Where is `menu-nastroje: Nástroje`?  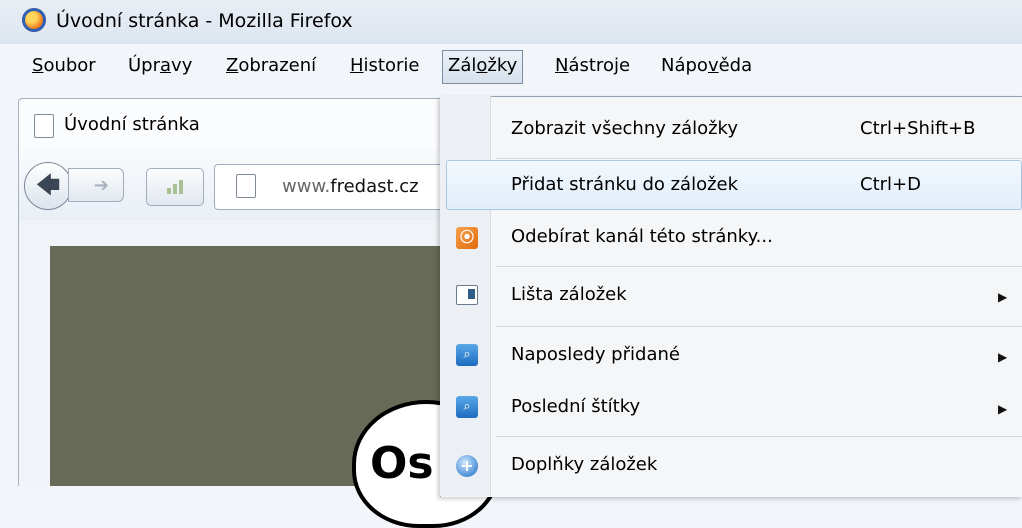 menu-nastroje: Nástroje is located at coordinates (592, 66).